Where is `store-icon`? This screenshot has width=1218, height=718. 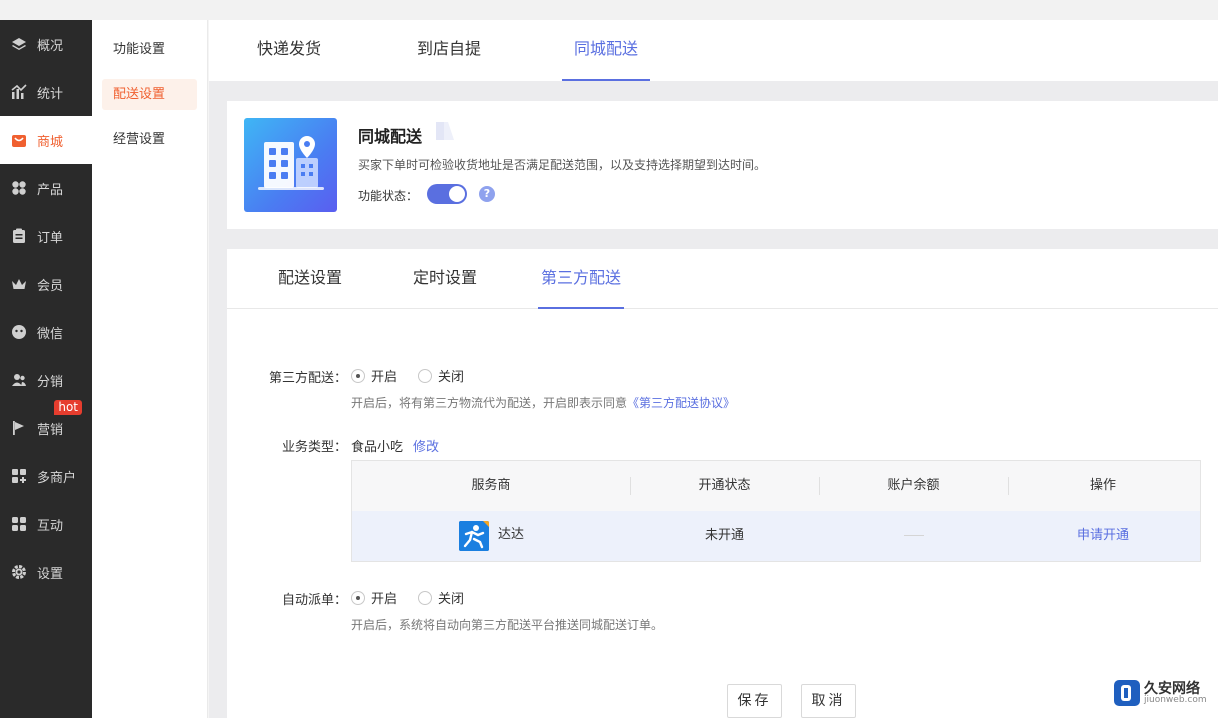 store-icon is located at coordinates (19, 140).